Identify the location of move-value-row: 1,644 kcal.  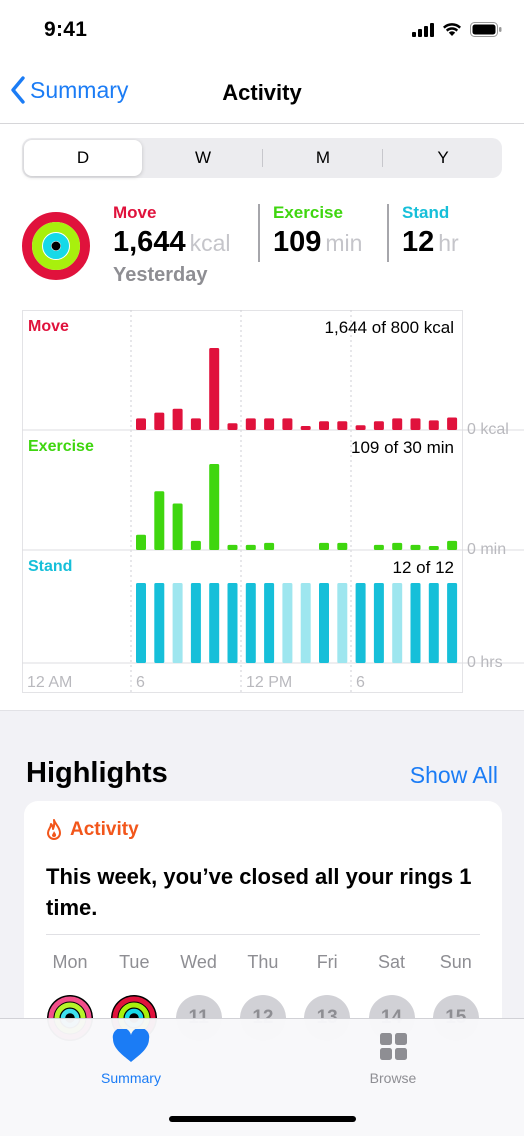
(171, 242).